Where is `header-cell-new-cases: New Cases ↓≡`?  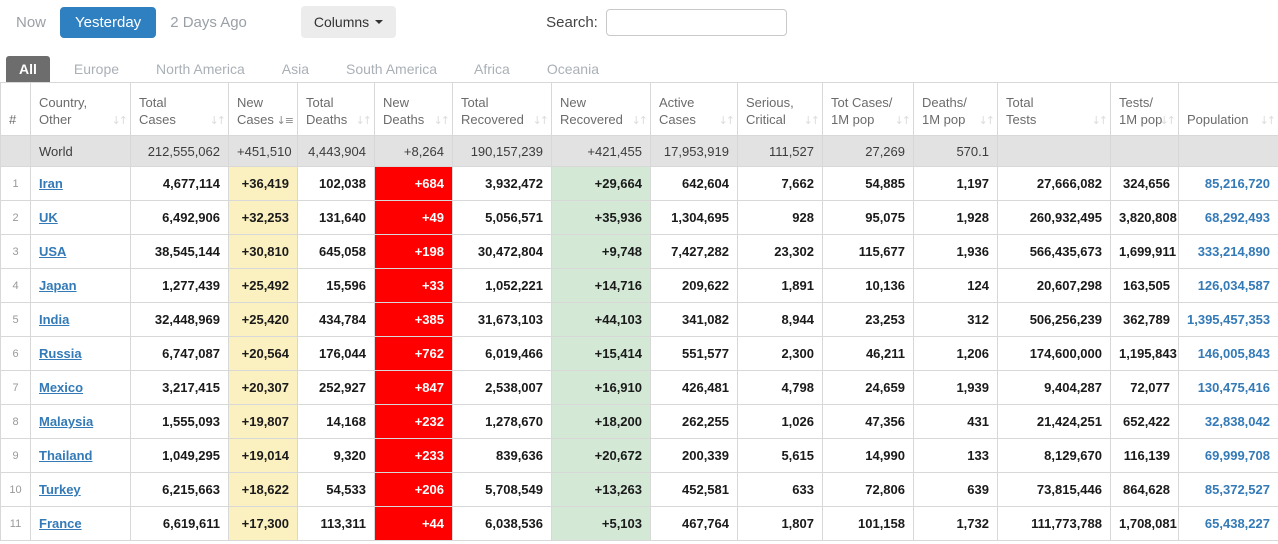 header-cell-new-cases: New Cases ↓≡ is located at coordinates (263, 109).